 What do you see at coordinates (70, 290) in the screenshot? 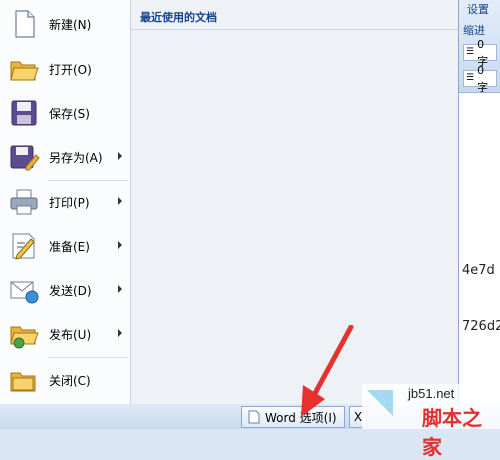
I see `menu-item-label: 发送(D)` at bounding box center [70, 290].